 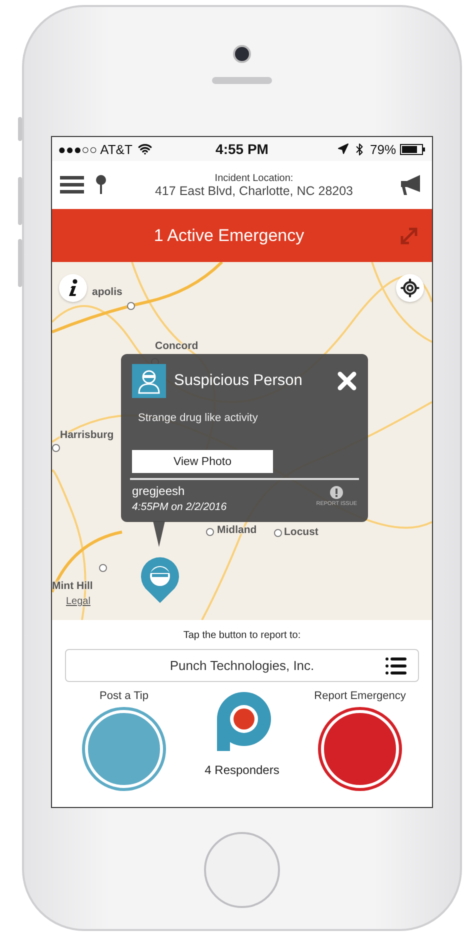 What do you see at coordinates (95, 149) in the screenshot?
I see `carrier-label: ●●●○○ AT&T` at bounding box center [95, 149].